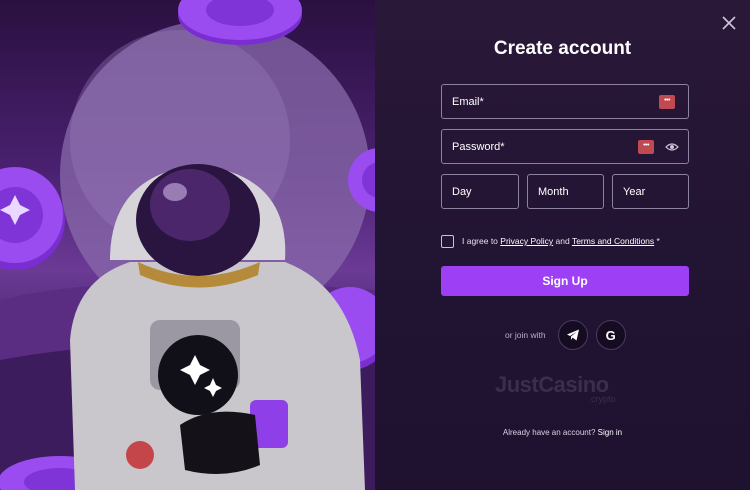  I want to click on agree-checkbox, so click(447, 241).